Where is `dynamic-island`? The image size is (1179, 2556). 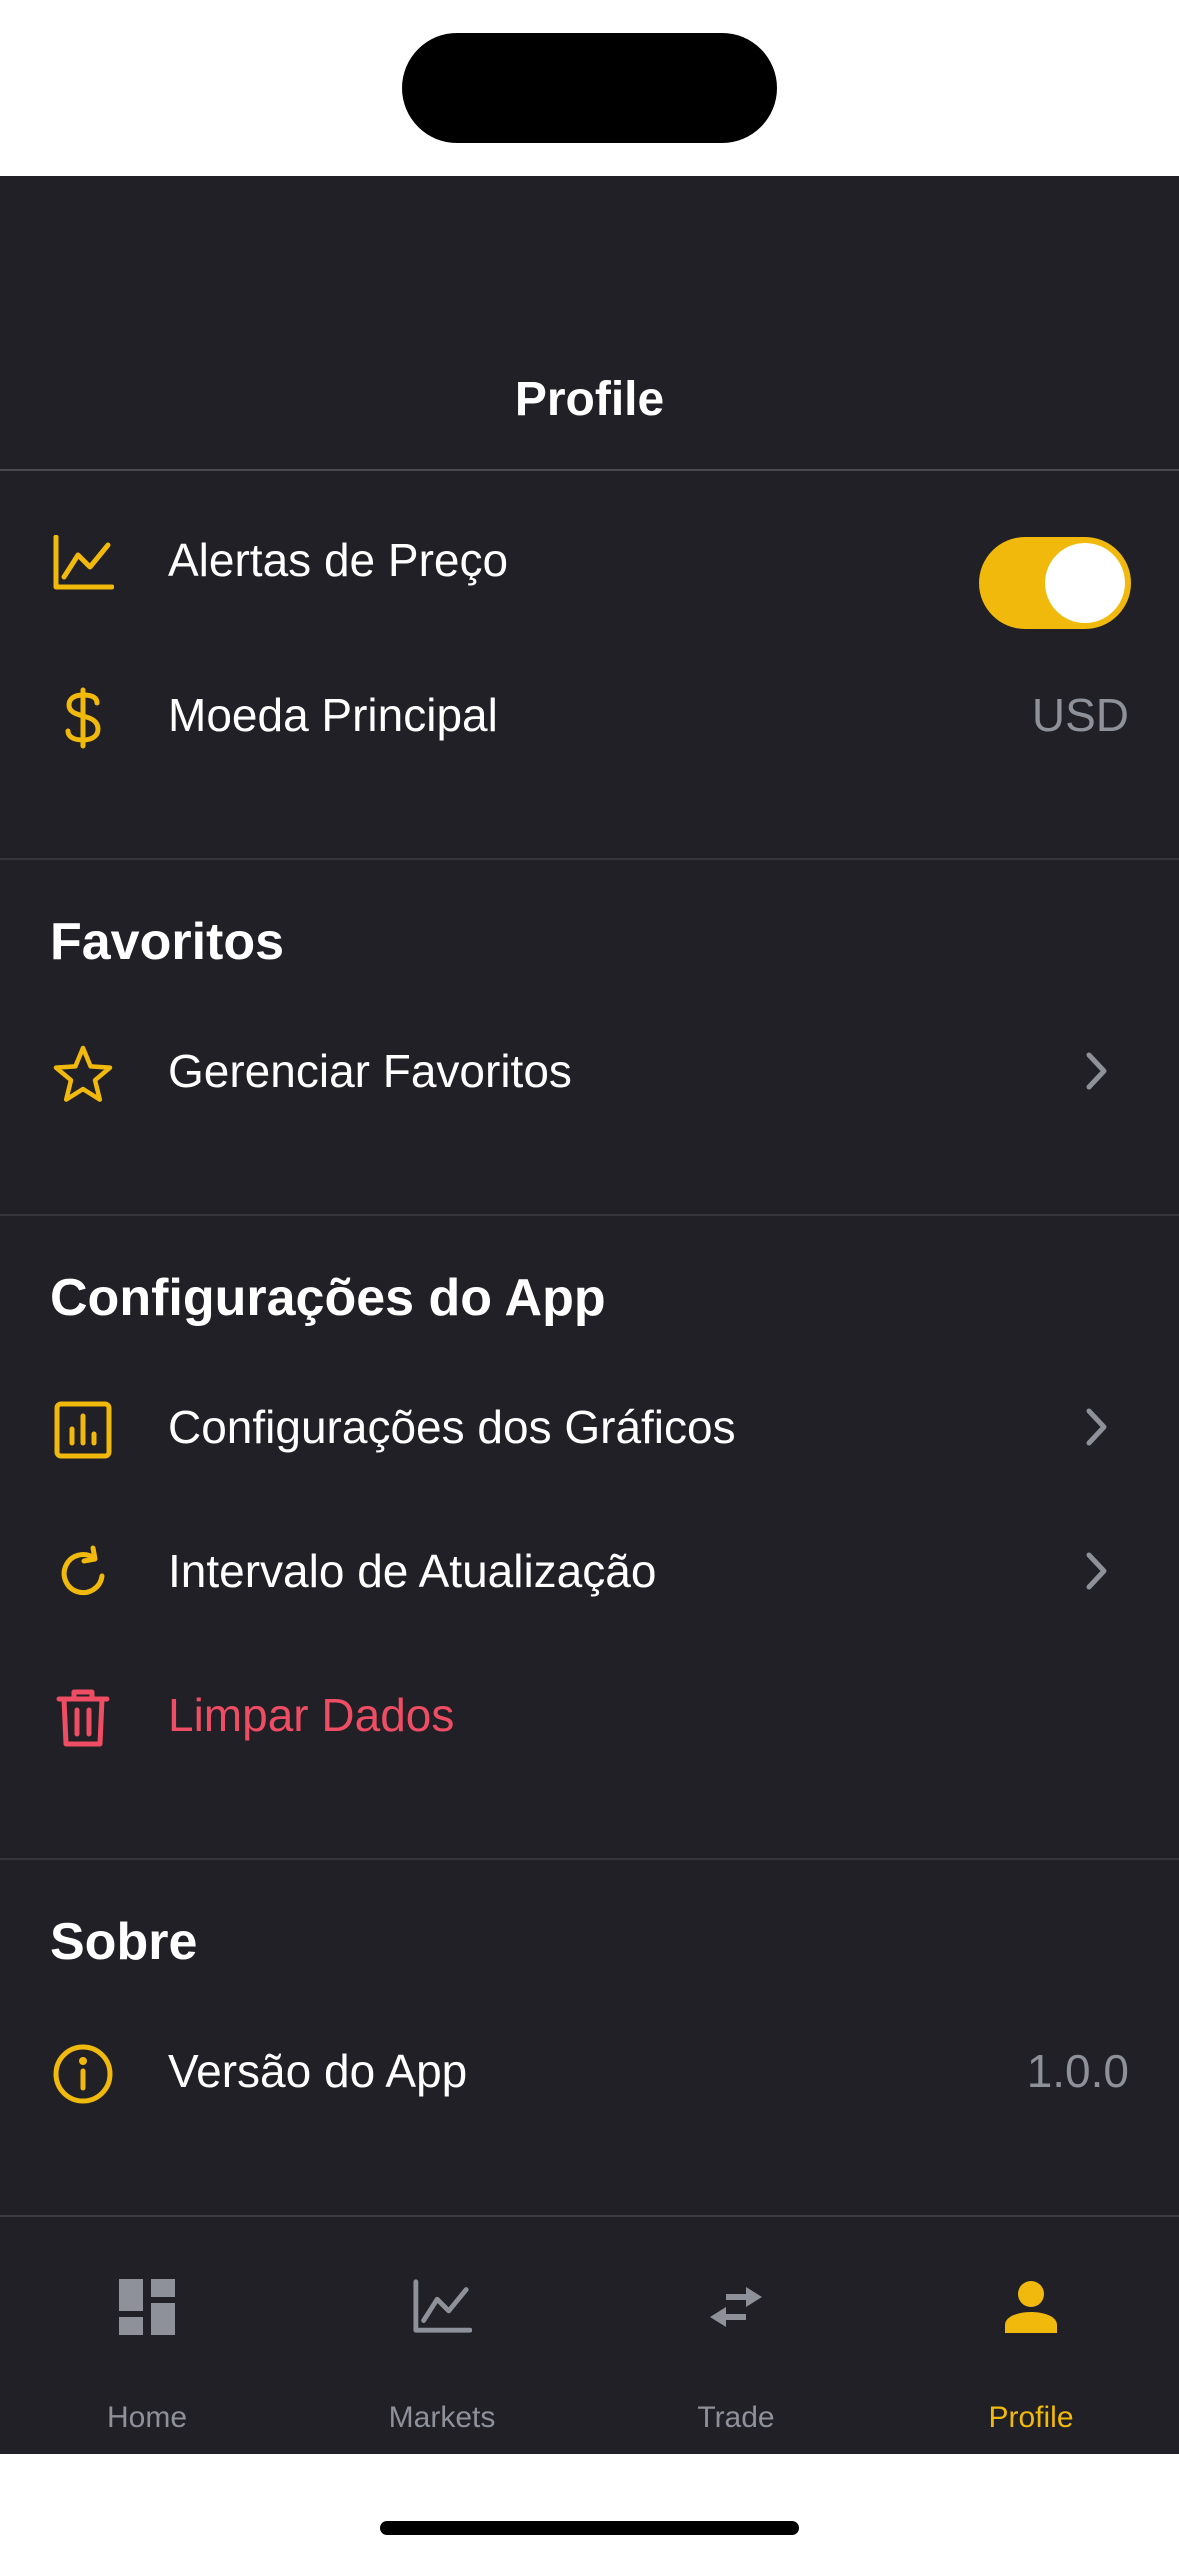 dynamic-island is located at coordinates (589, 88).